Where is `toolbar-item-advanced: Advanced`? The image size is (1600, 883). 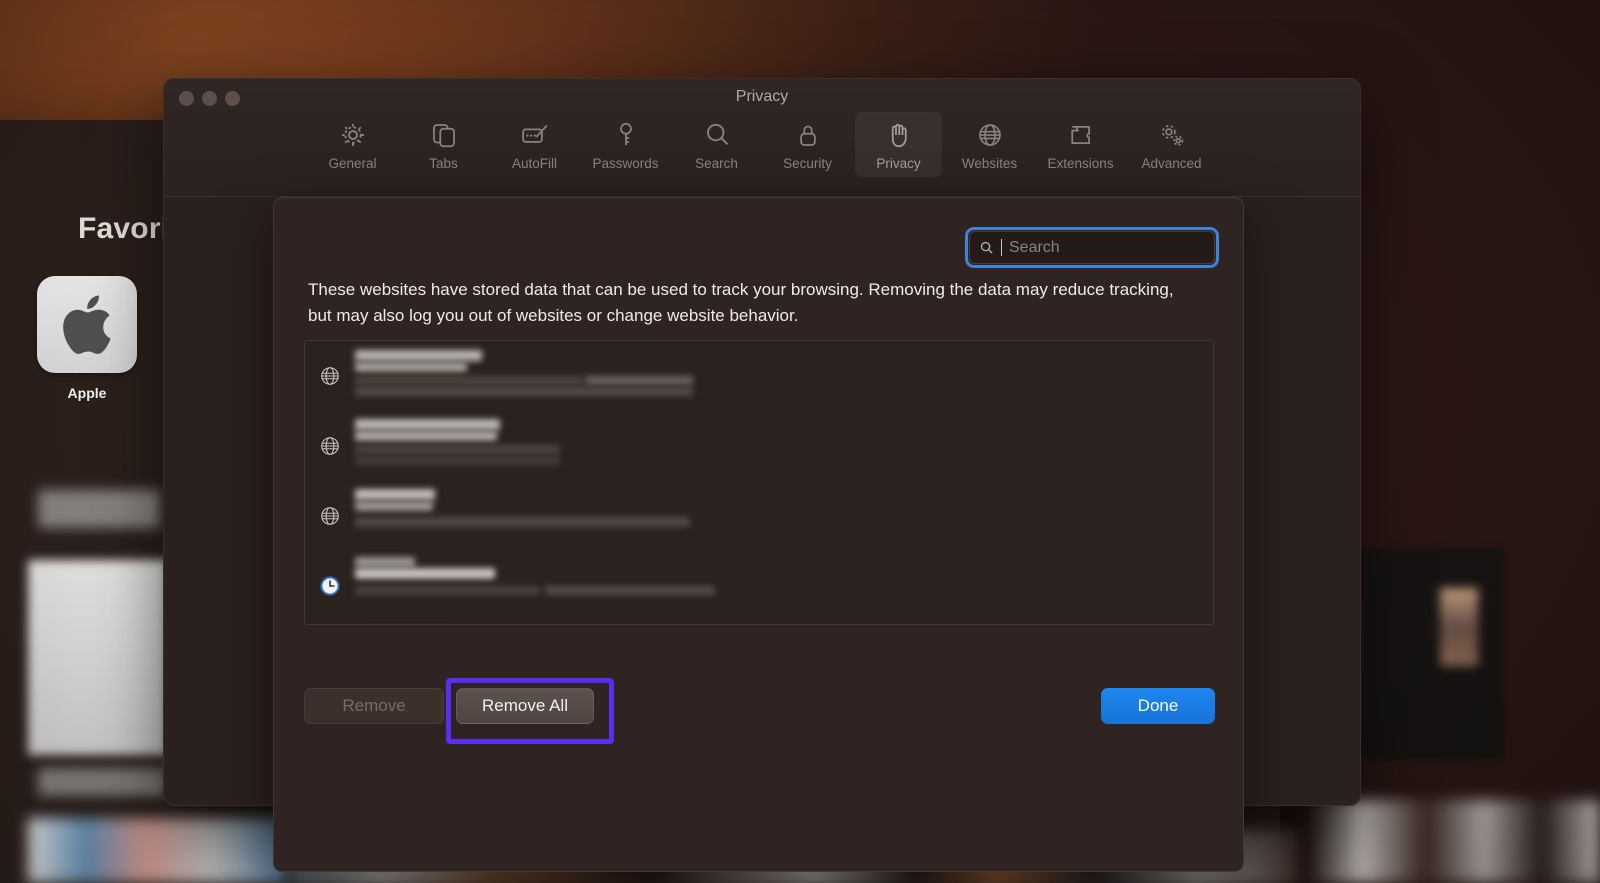
toolbar-item-advanced: Advanced is located at coordinates (1171, 144).